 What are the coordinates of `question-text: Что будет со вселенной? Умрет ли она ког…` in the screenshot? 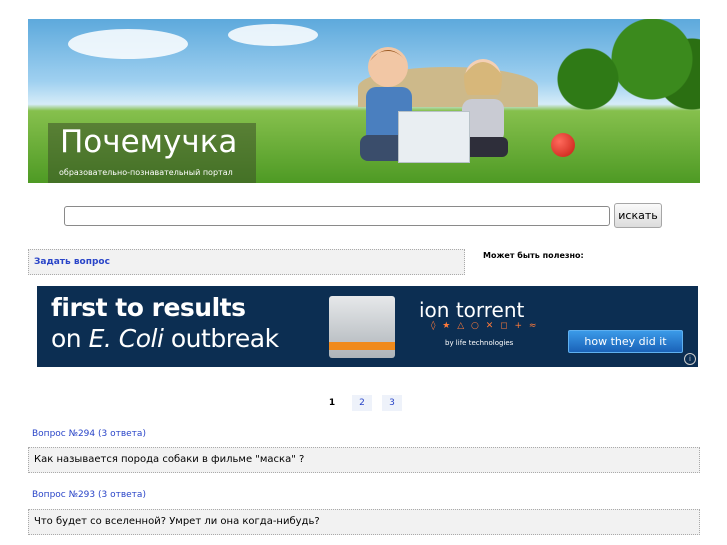 It's located at (177, 521).